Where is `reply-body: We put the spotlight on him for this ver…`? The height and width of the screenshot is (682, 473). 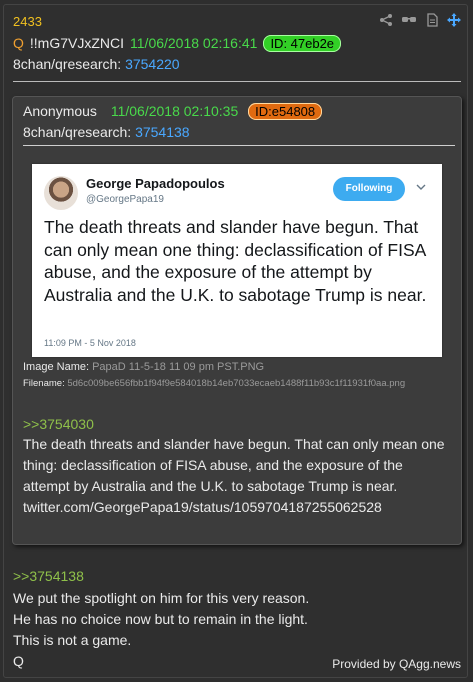 reply-body: We put the spotlight on him for this ver… is located at coordinates (161, 630).